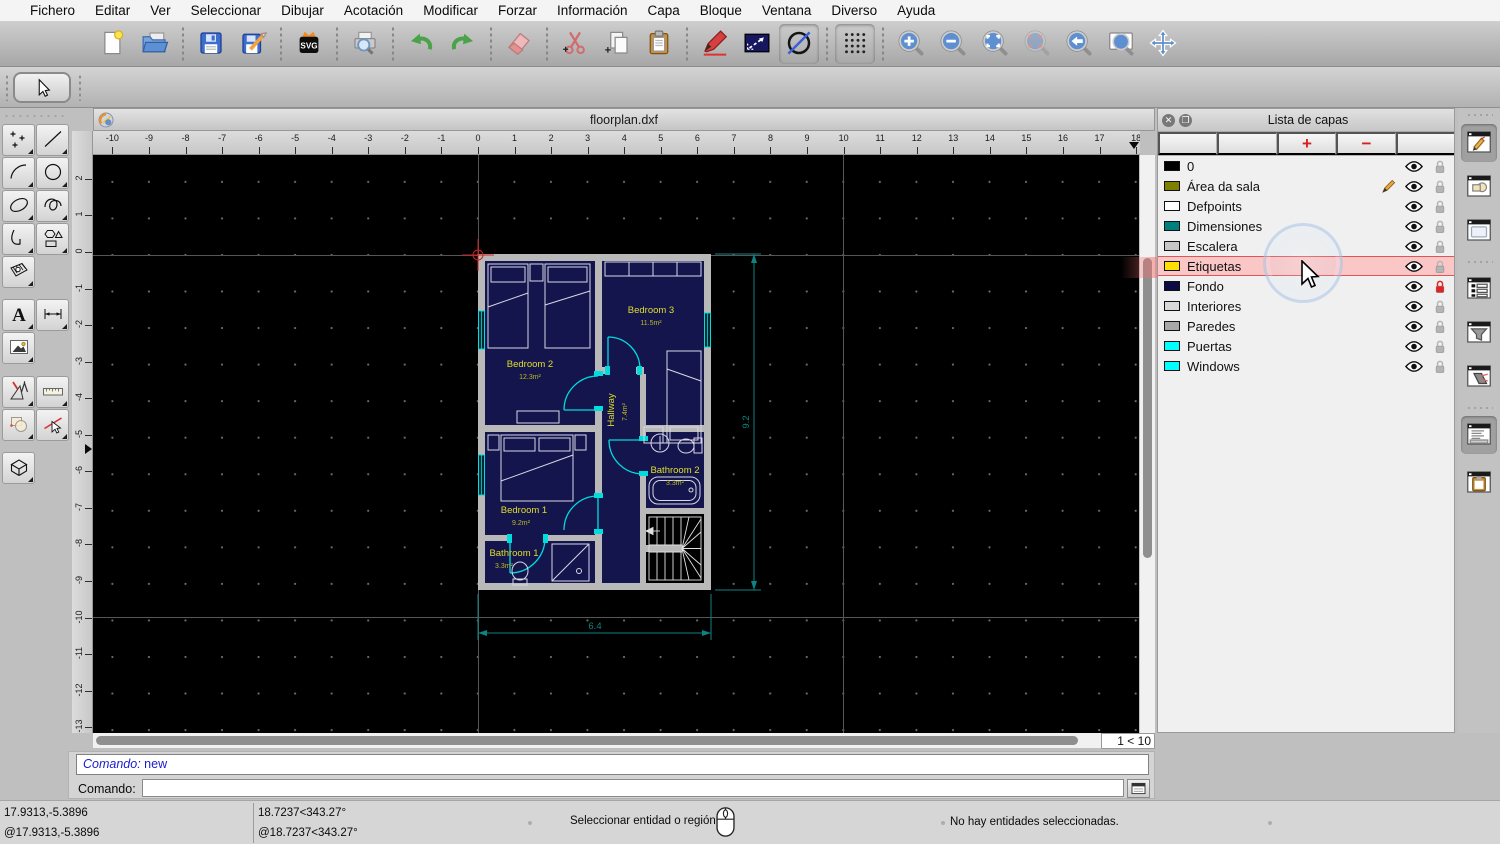 The image size is (1500, 844). I want to click on save-button, so click(211, 44).